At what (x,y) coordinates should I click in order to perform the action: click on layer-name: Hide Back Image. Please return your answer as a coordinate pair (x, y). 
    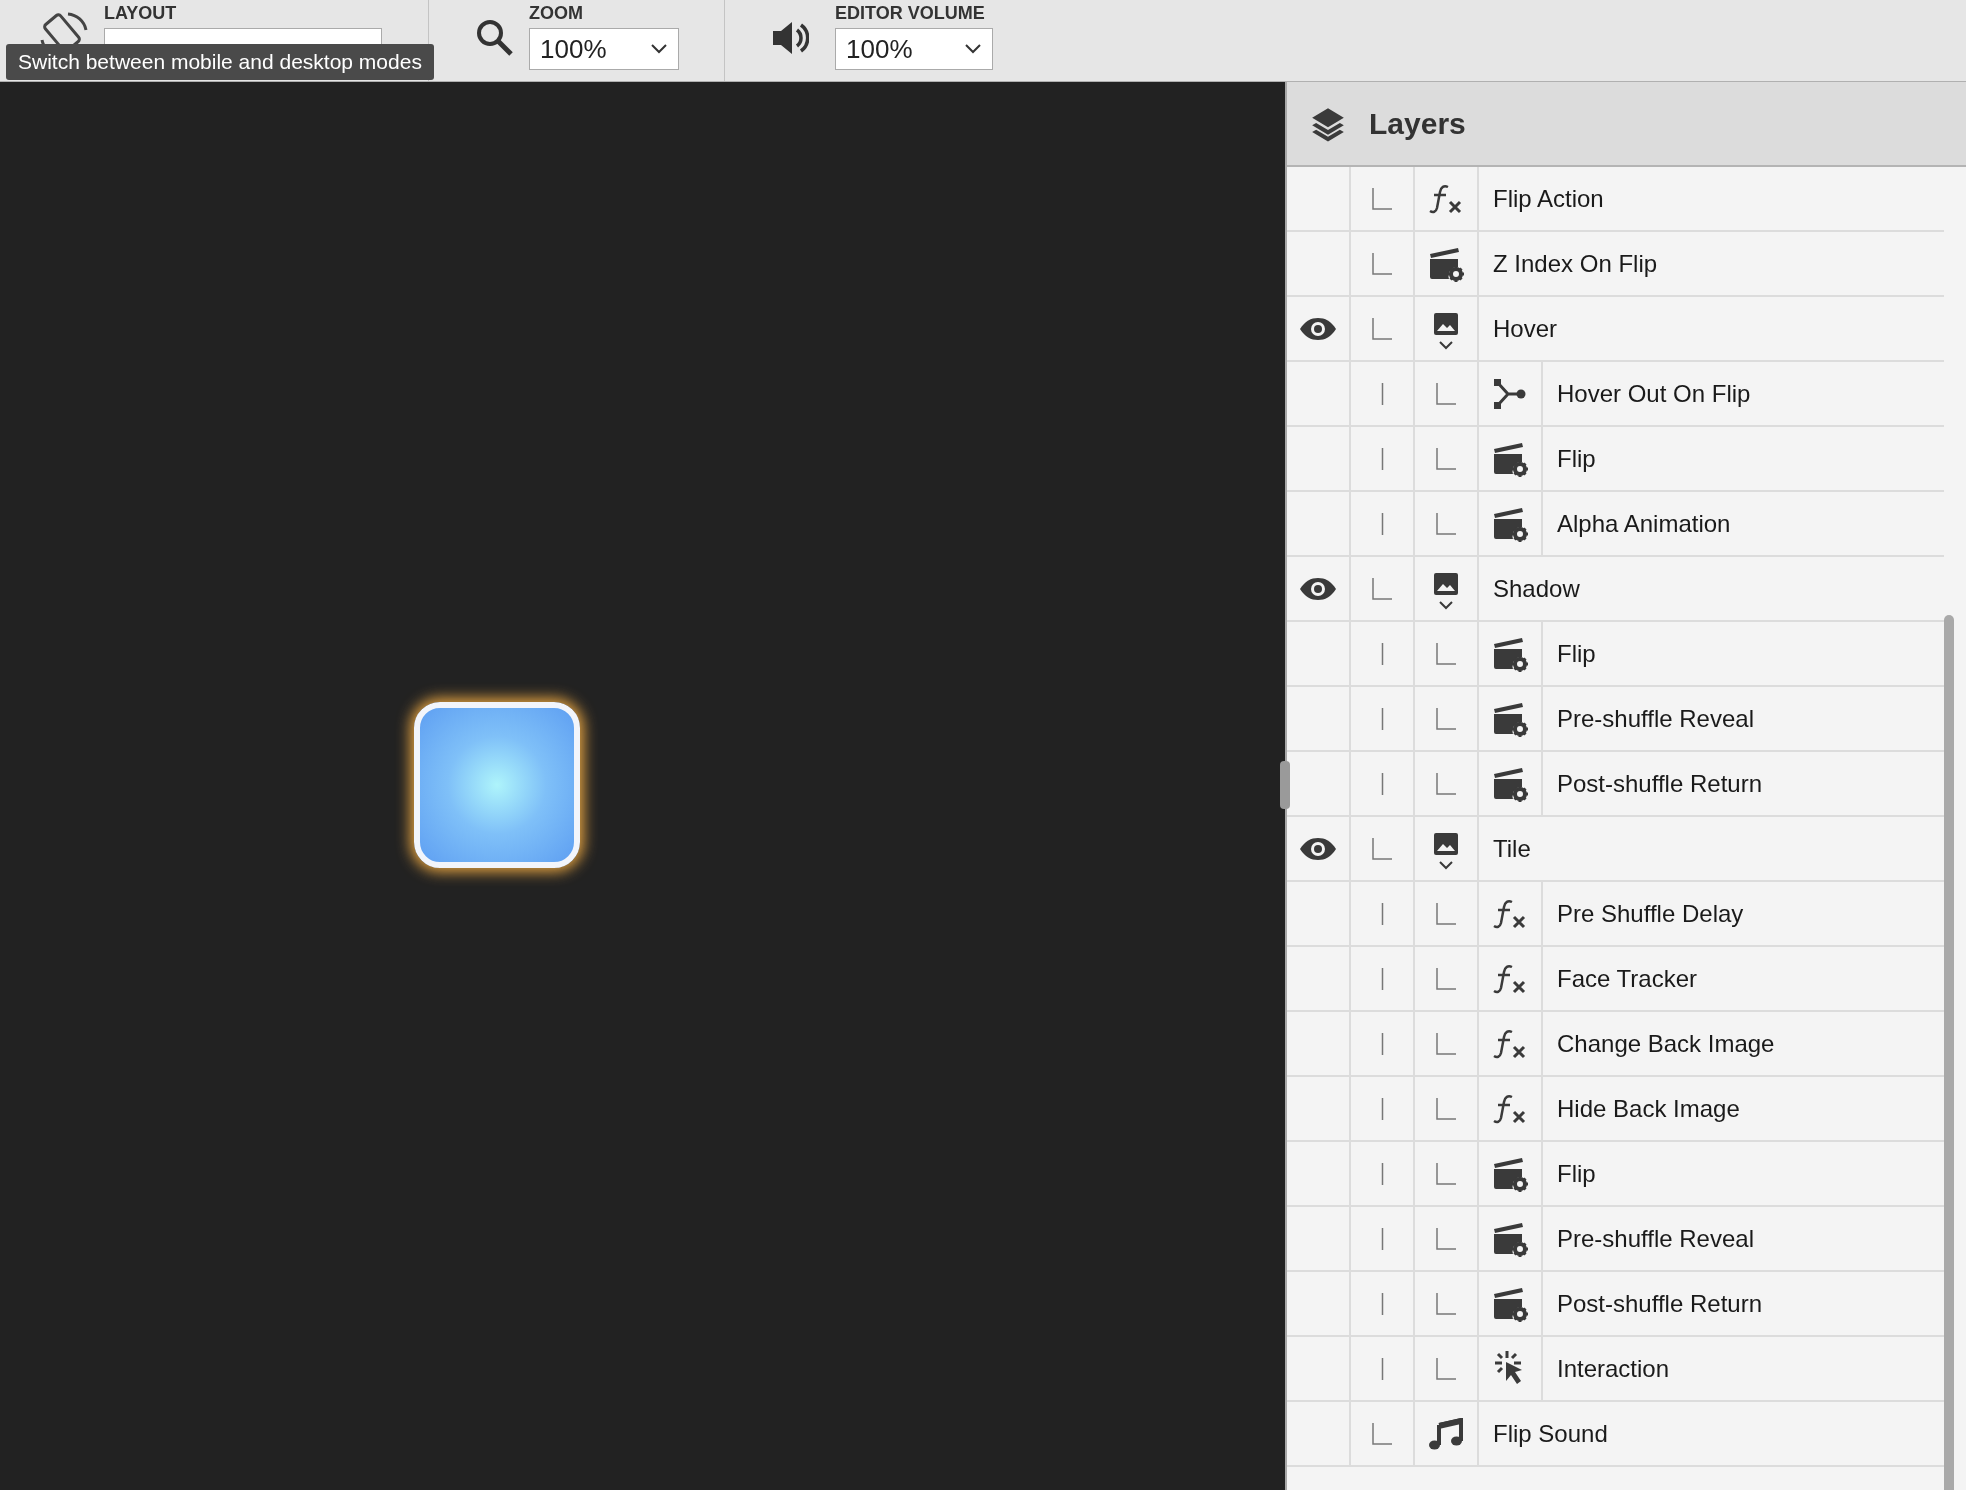
    Looking at the image, I should click on (1648, 1108).